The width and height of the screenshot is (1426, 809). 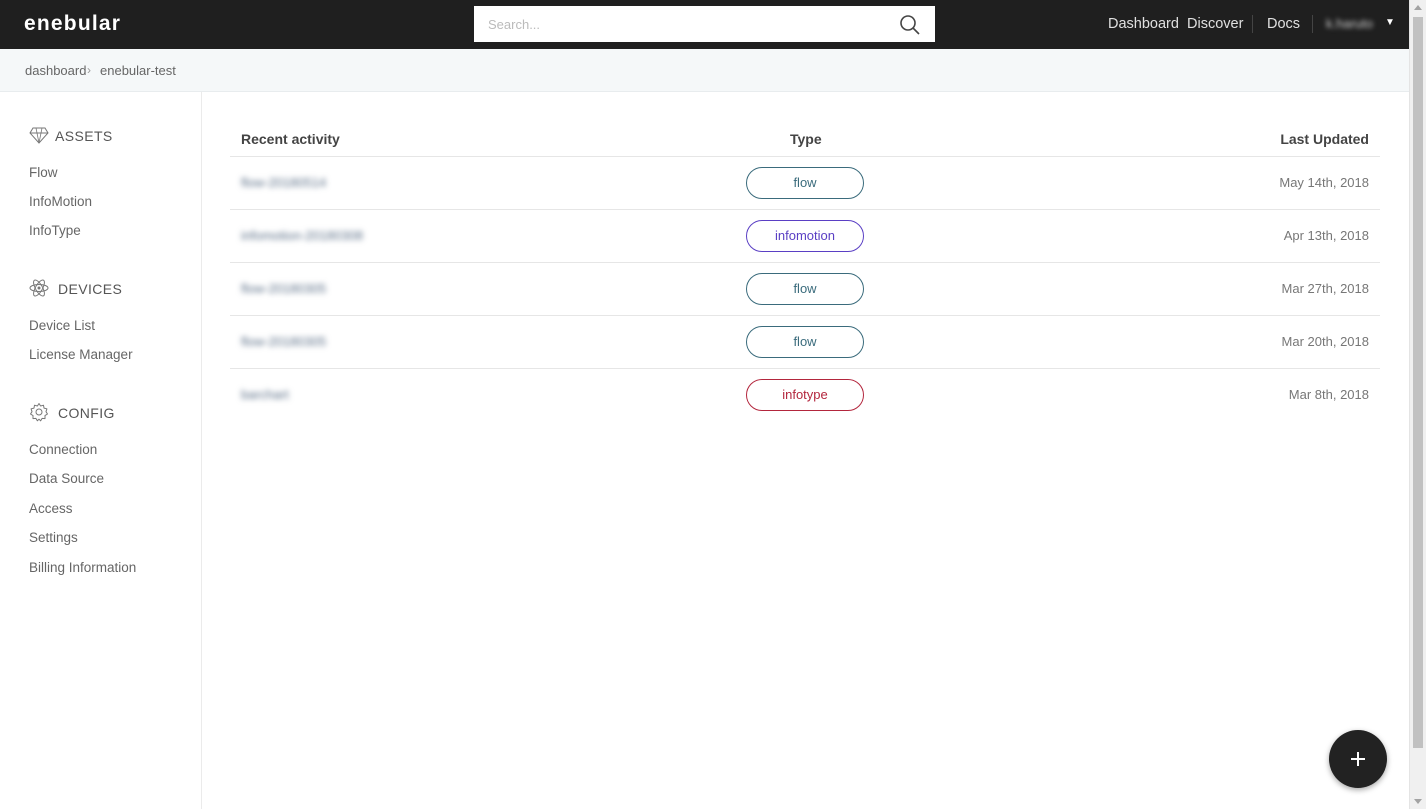 I want to click on sidebar-item-connection: Connection, so click(x=63, y=449).